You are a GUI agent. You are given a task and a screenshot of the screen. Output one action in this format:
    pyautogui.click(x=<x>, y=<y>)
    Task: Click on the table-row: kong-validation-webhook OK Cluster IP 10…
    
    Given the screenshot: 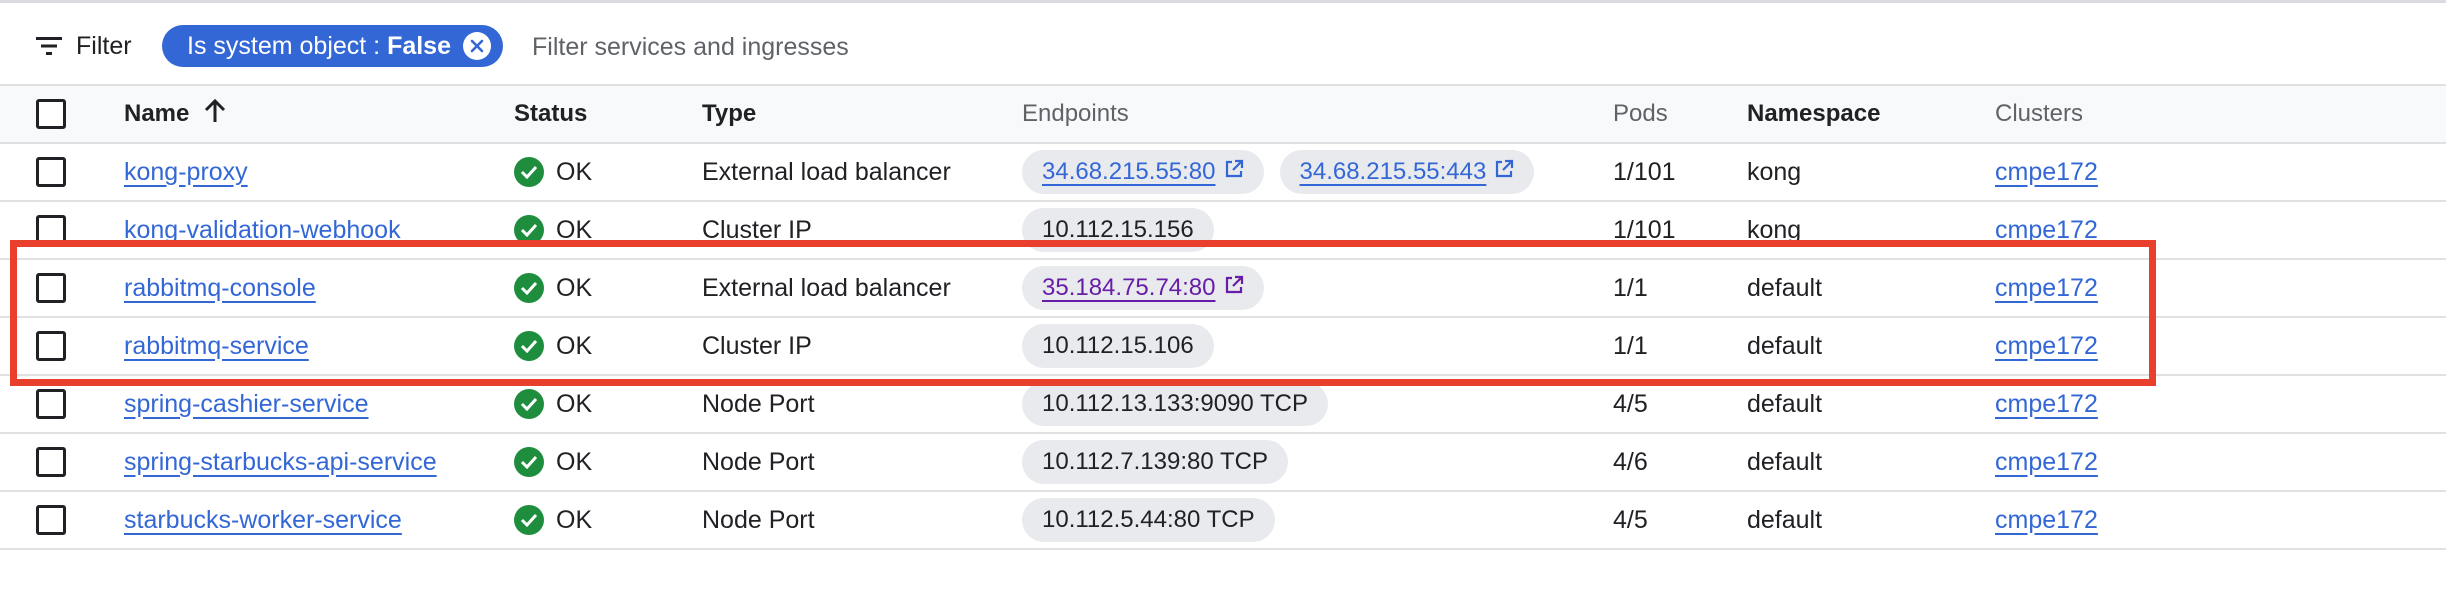 What is the action you would take?
    pyautogui.click(x=1223, y=231)
    